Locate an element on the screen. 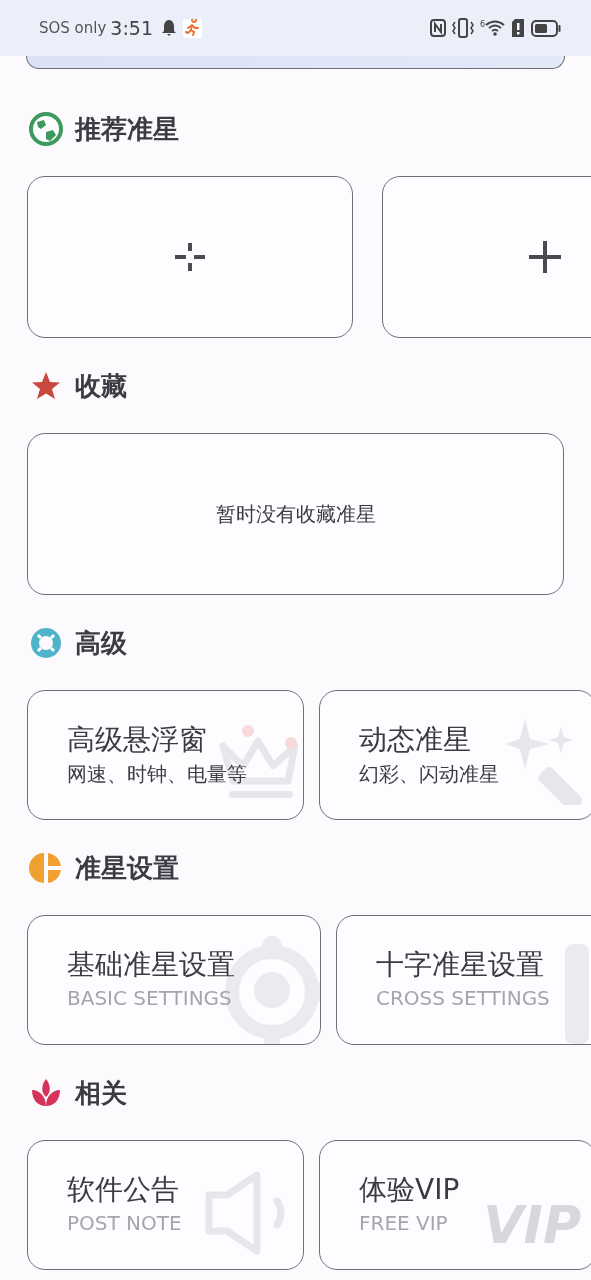  feature-card: 基础准星设置 BASIC SETTINGS is located at coordinates (174, 980).